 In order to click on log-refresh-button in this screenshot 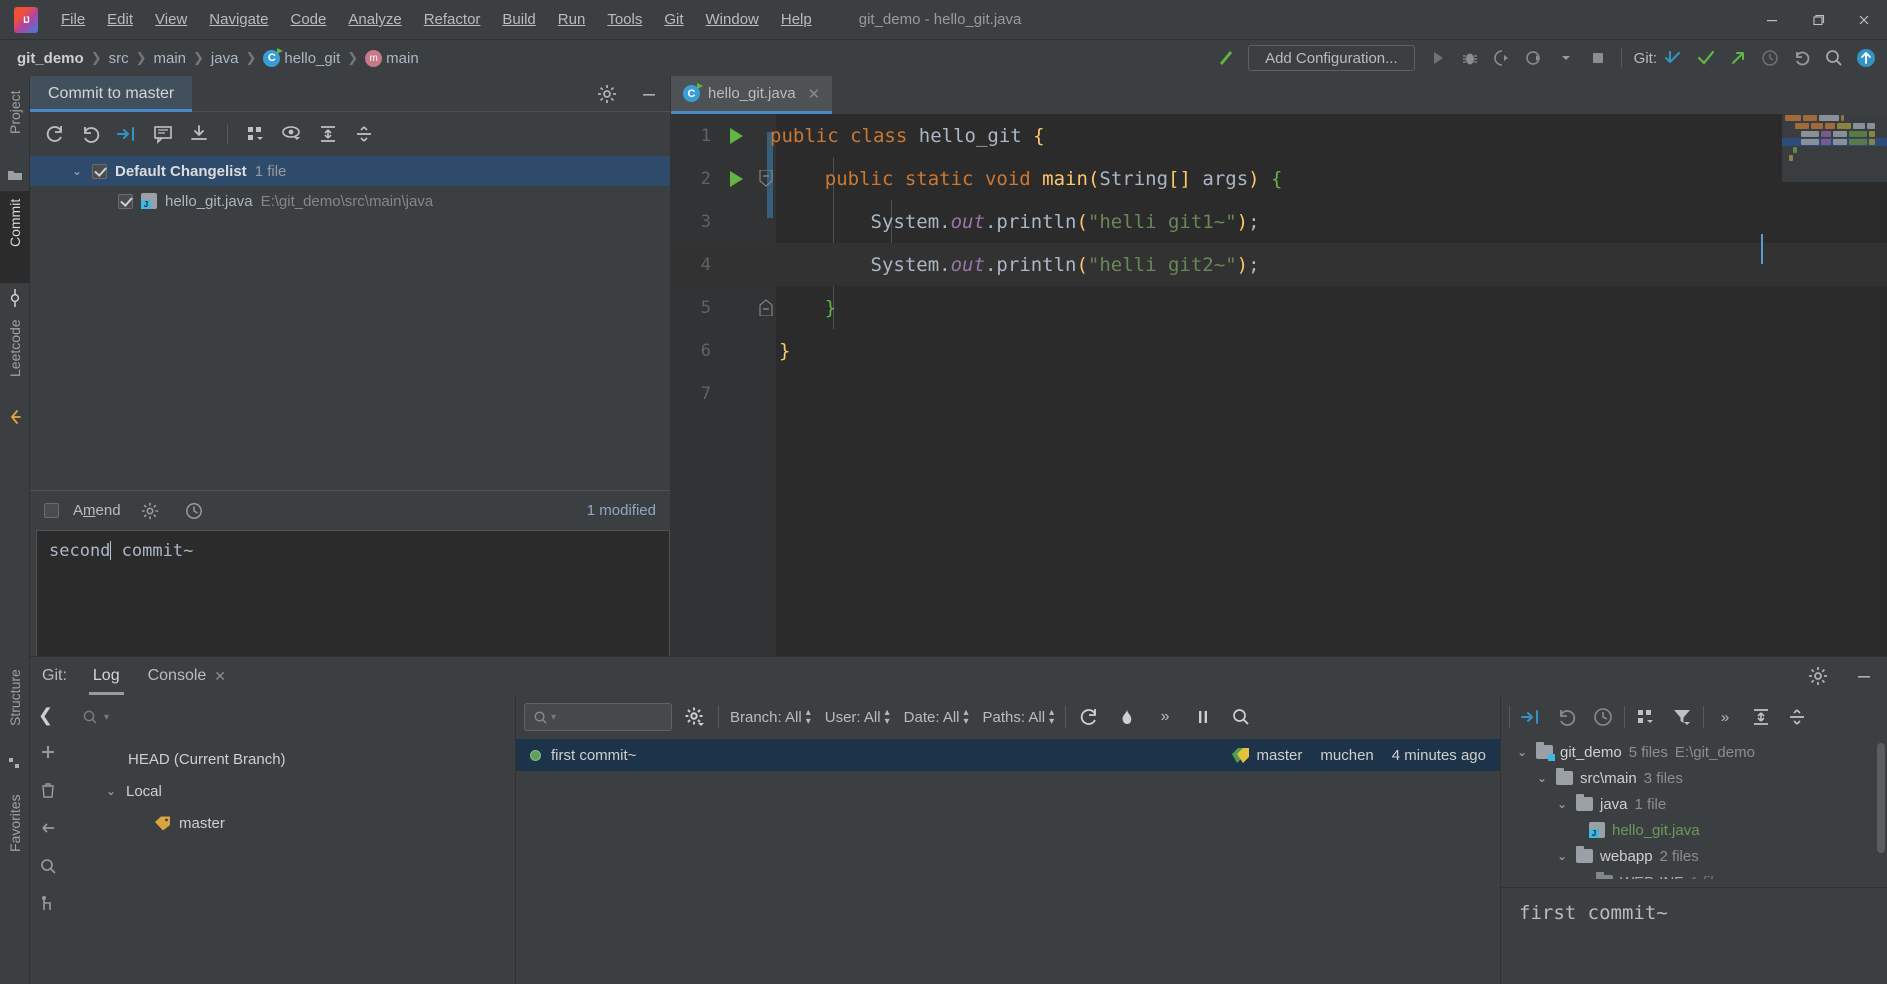, I will do `click(1089, 717)`.